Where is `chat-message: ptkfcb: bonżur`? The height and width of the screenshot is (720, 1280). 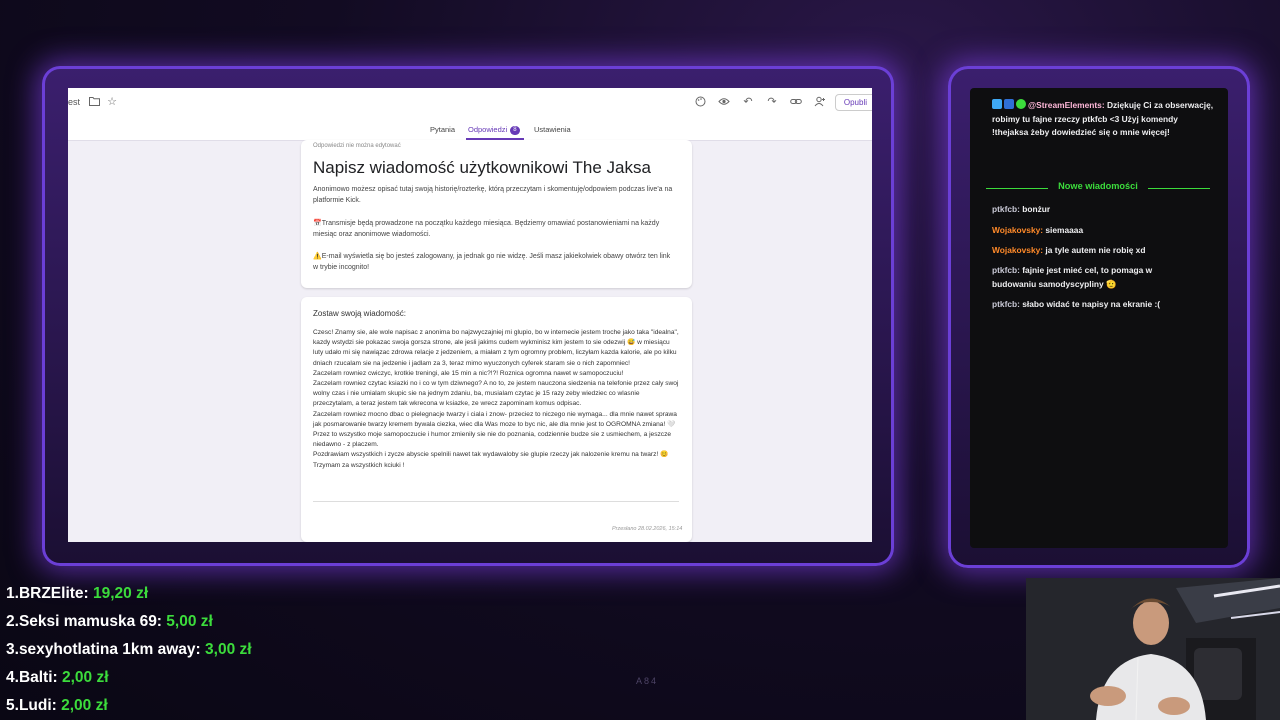
chat-message: ptkfcb: bonżur is located at coordinates (1021, 209).